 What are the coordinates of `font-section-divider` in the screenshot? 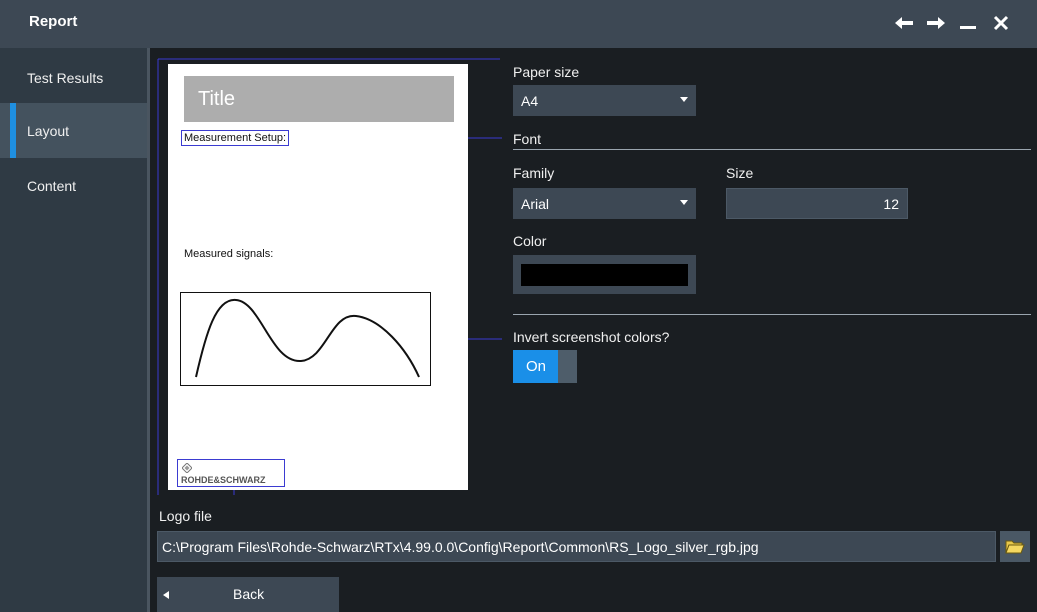 It's located at (772, 149).